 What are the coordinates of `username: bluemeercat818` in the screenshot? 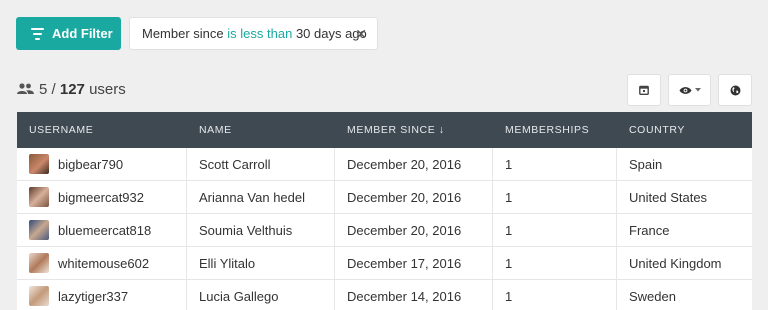 It's located at (105, 230).